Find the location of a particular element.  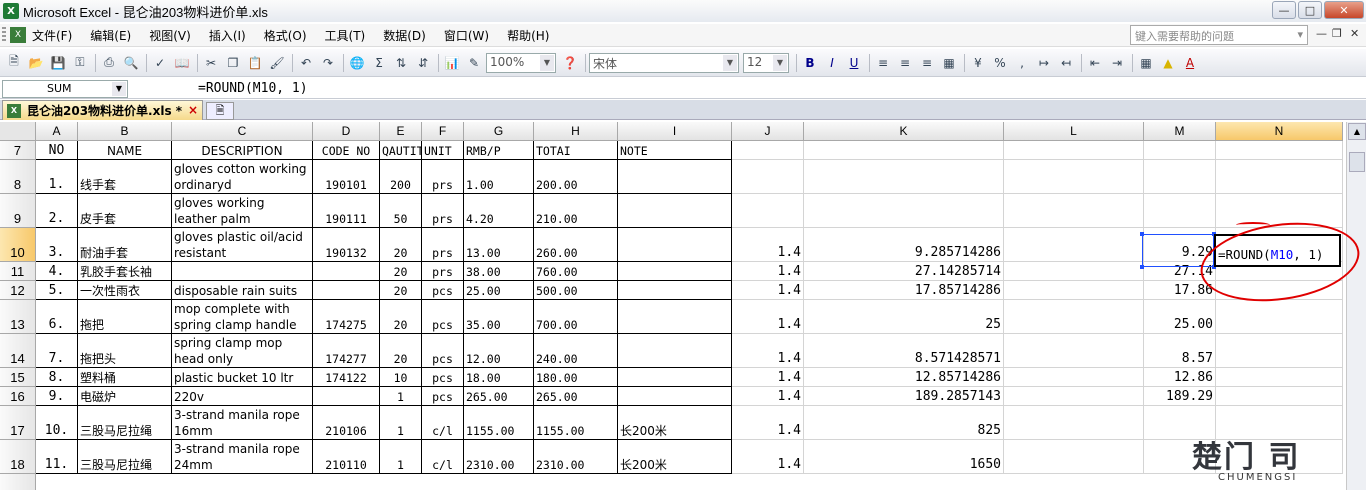

cell-b: 耐油手套 is located at coordinates (125, 245).